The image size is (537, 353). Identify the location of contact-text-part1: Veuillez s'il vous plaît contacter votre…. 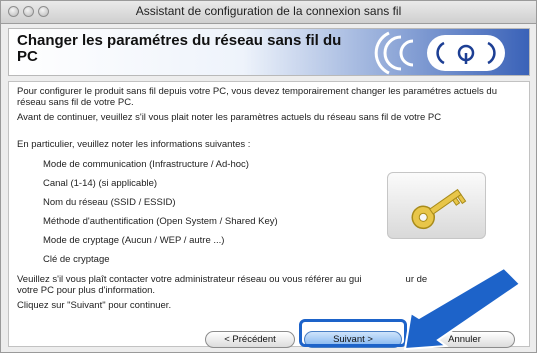
(189, 279).